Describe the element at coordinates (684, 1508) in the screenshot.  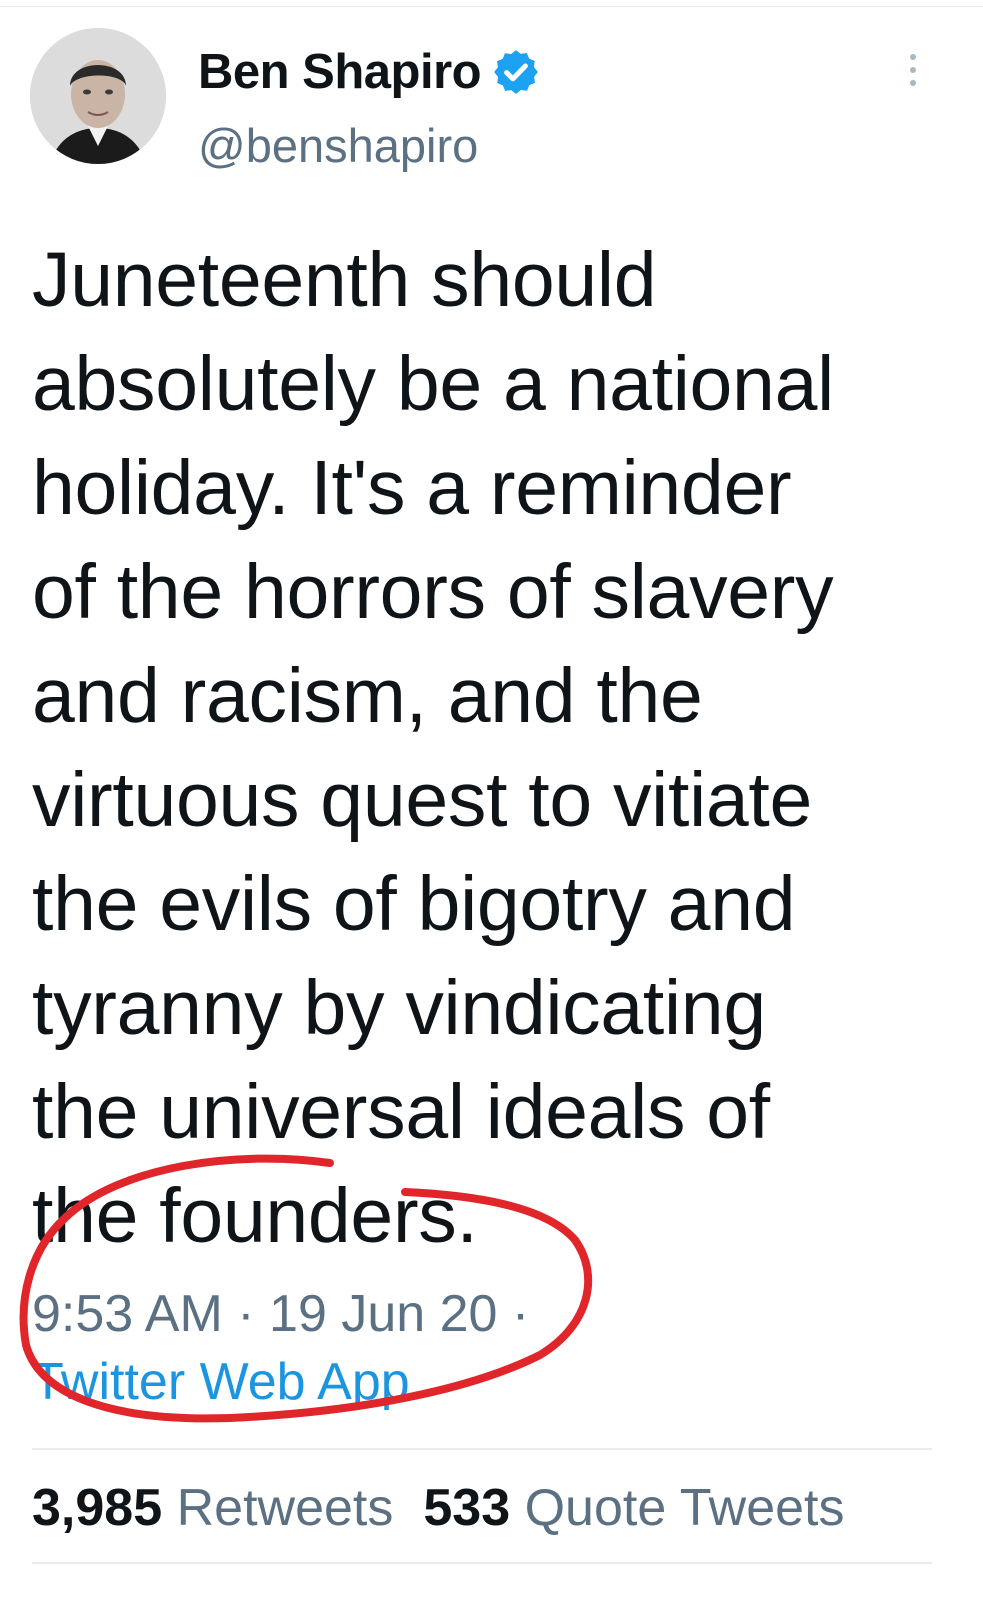
I see `quote-tweets-label: Quote Tweets` at that location.